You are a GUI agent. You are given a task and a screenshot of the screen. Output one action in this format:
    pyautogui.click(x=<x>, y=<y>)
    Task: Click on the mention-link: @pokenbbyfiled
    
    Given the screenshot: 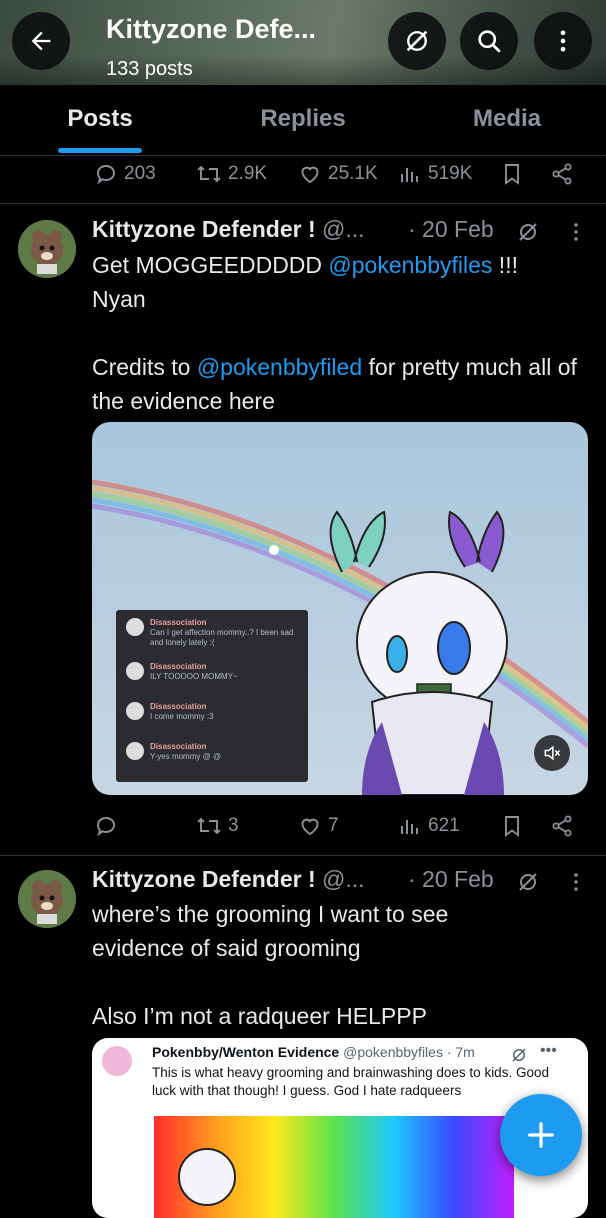 What is the action you would take?
    pyautogui.click(x=279, y=367)
    